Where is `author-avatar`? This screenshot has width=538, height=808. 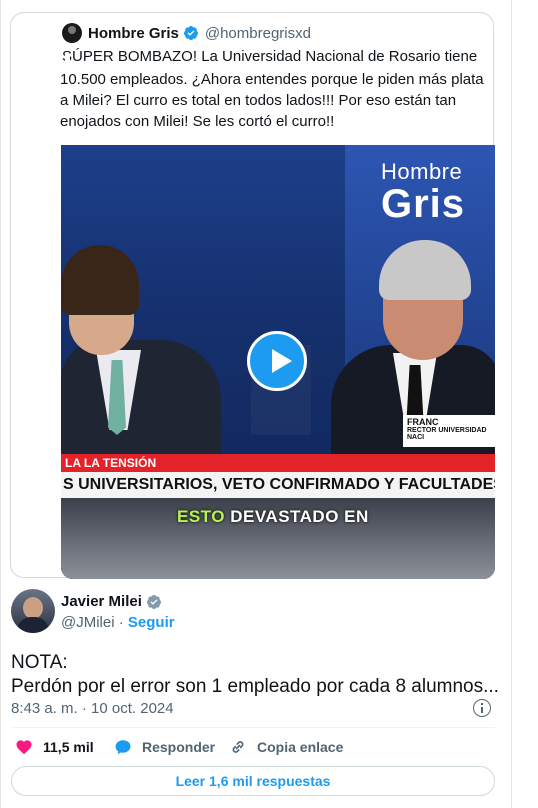 author-avatar is located at coordinates (33, 611).